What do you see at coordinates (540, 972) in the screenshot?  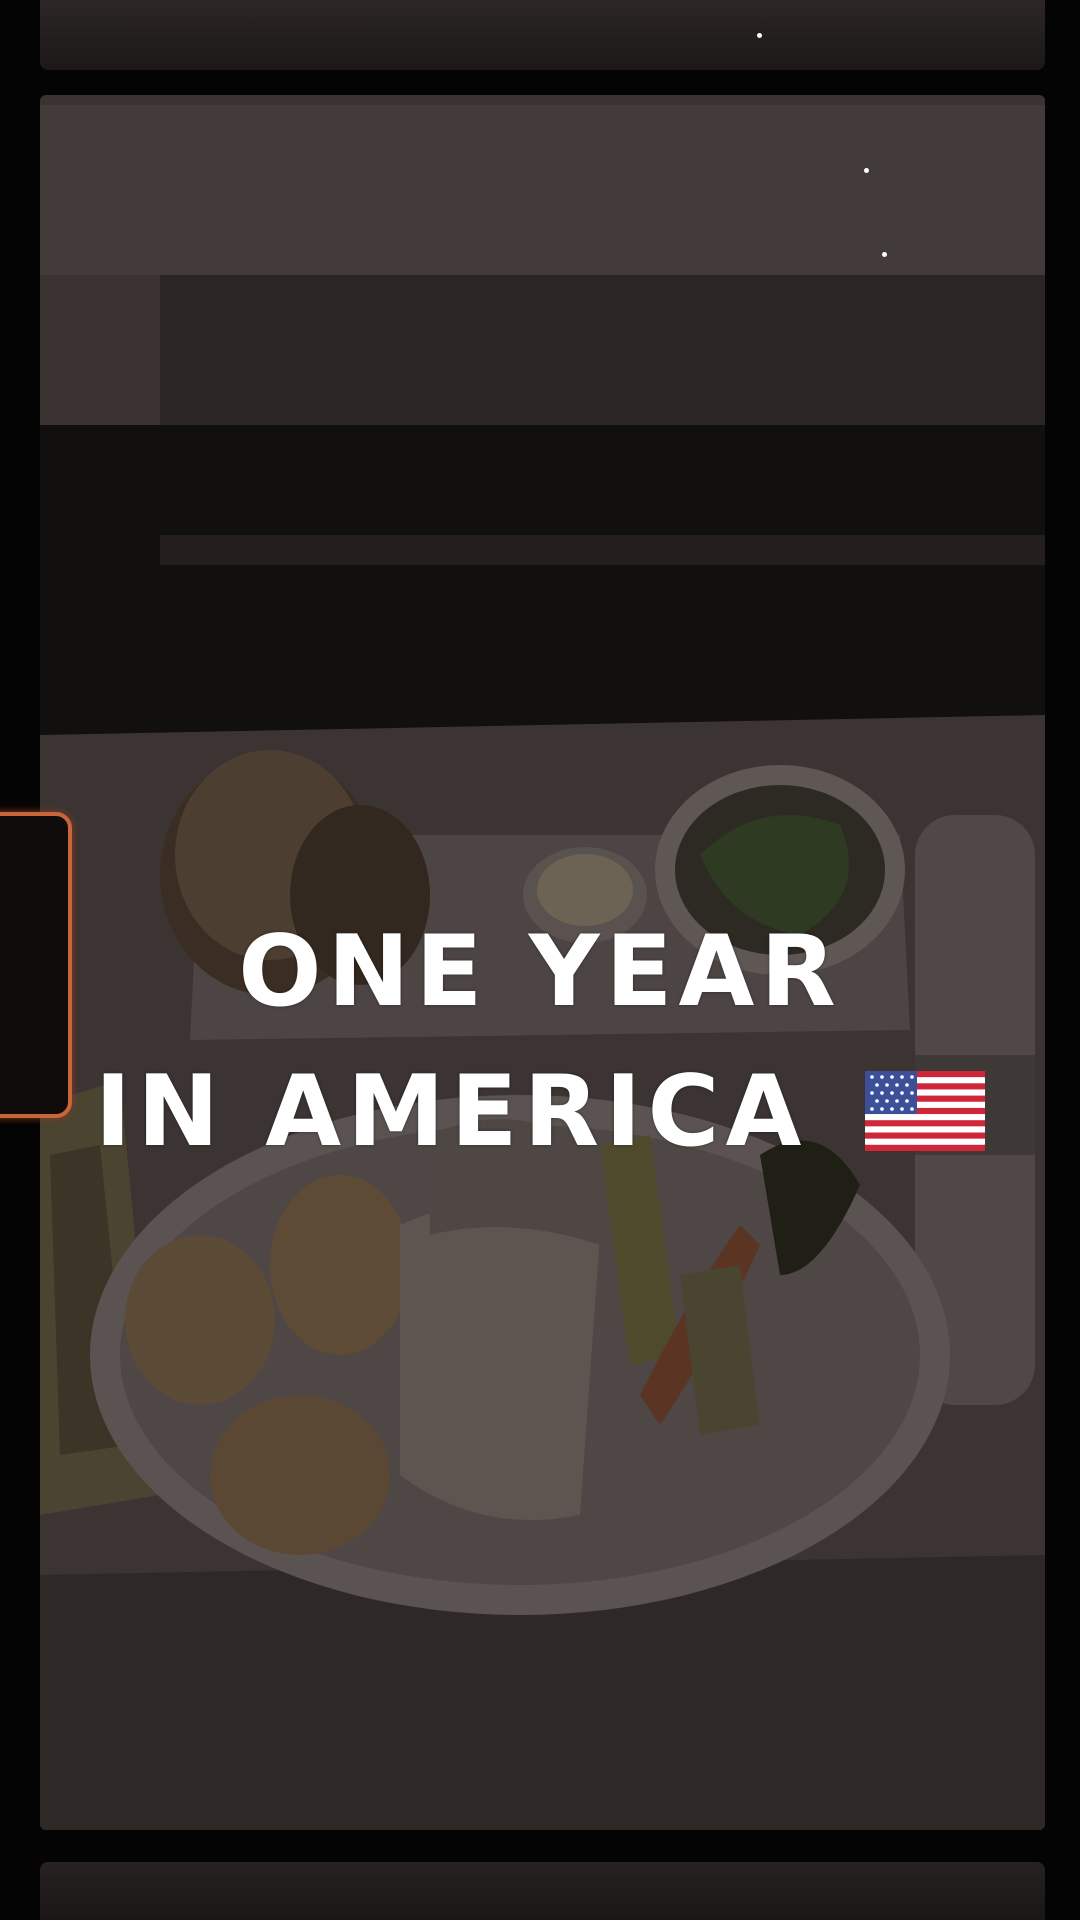 I see `headline-line-1: ONE YEAR` at bounding box center [540, 972].